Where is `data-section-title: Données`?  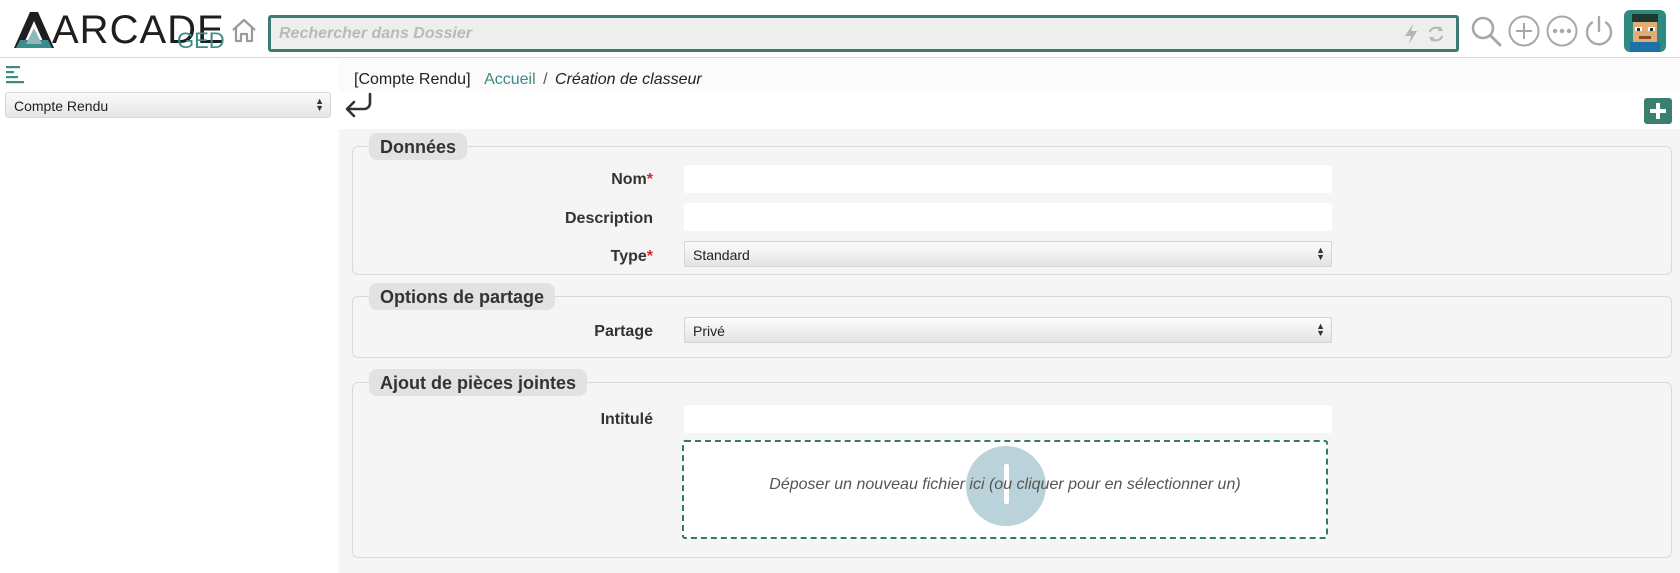
data-section-title: Données is located at coordinates (418, 146).